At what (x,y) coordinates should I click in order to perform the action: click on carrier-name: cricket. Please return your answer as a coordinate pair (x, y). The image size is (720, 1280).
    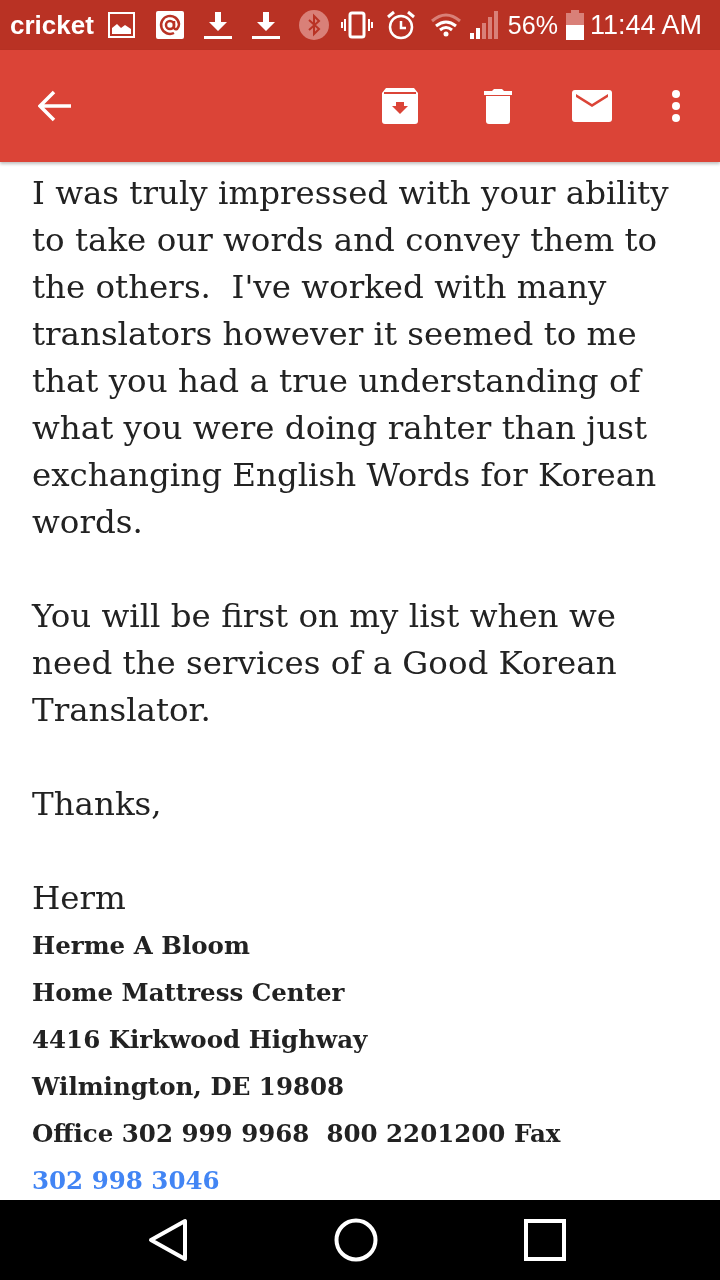
    Looking at the image, I should click on (52, 25).